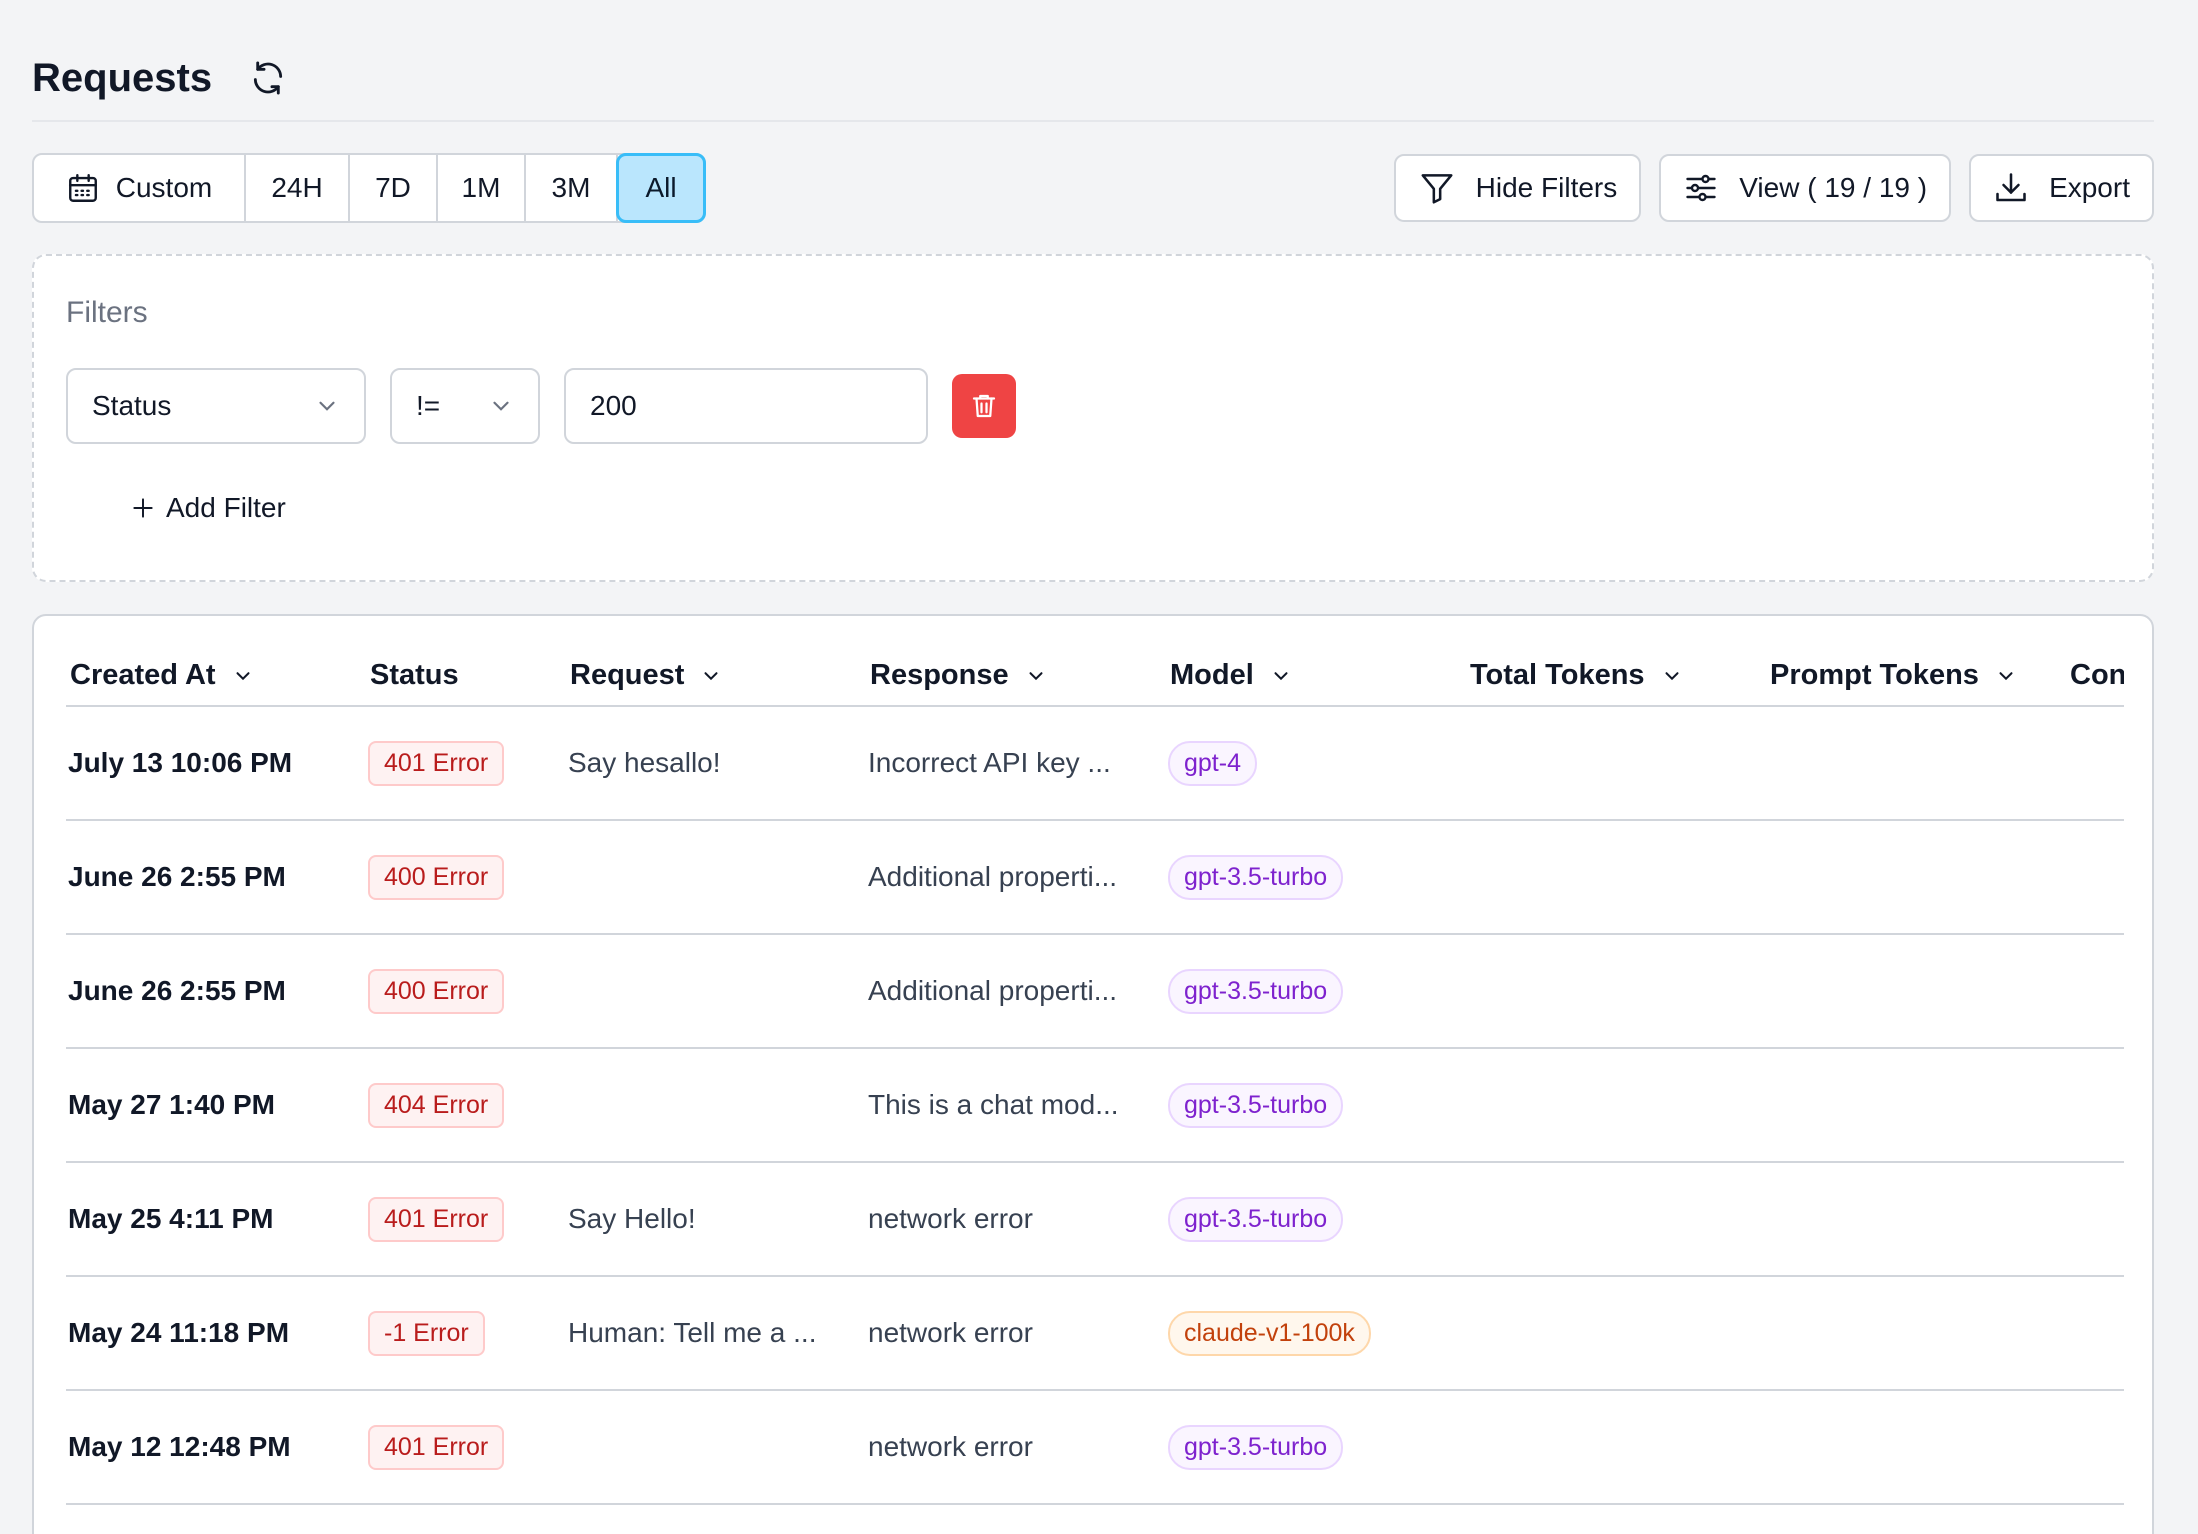  Describe the element at coordinates (2011, 187) in the screenshot. I see `download-icon` at that location.